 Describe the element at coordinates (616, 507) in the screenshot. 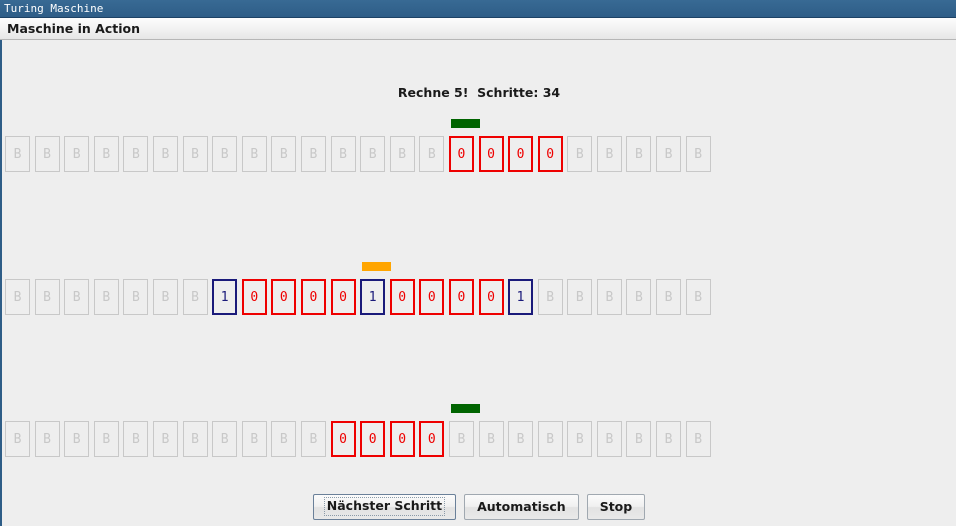

I see `stop-button: Stop` at that location.